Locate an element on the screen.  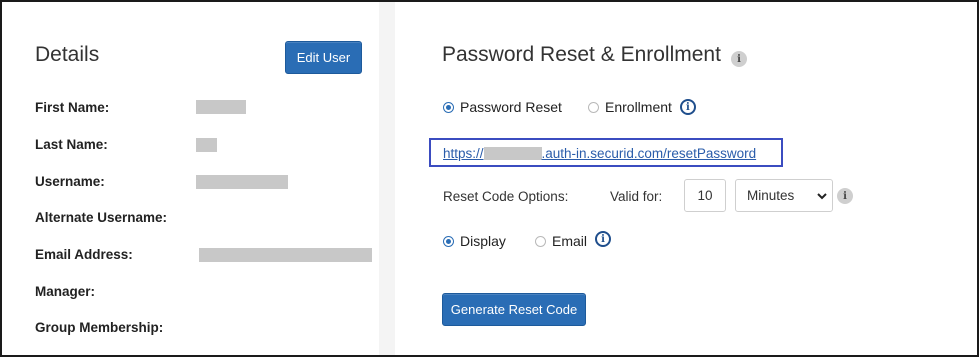
display-option: Display is located at coordinates (474, 241).